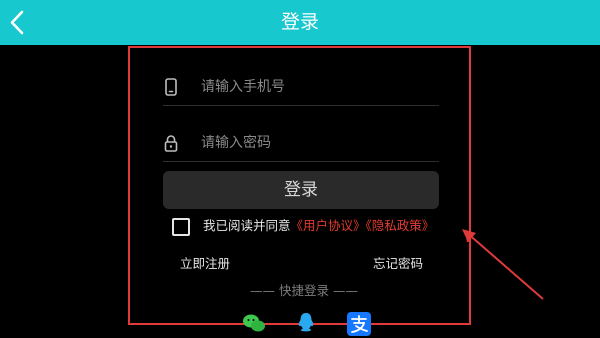  What do you see at coordinates (171, 143) in the screenshot?
I see `lock-icon` at bounding box center [171, 143].